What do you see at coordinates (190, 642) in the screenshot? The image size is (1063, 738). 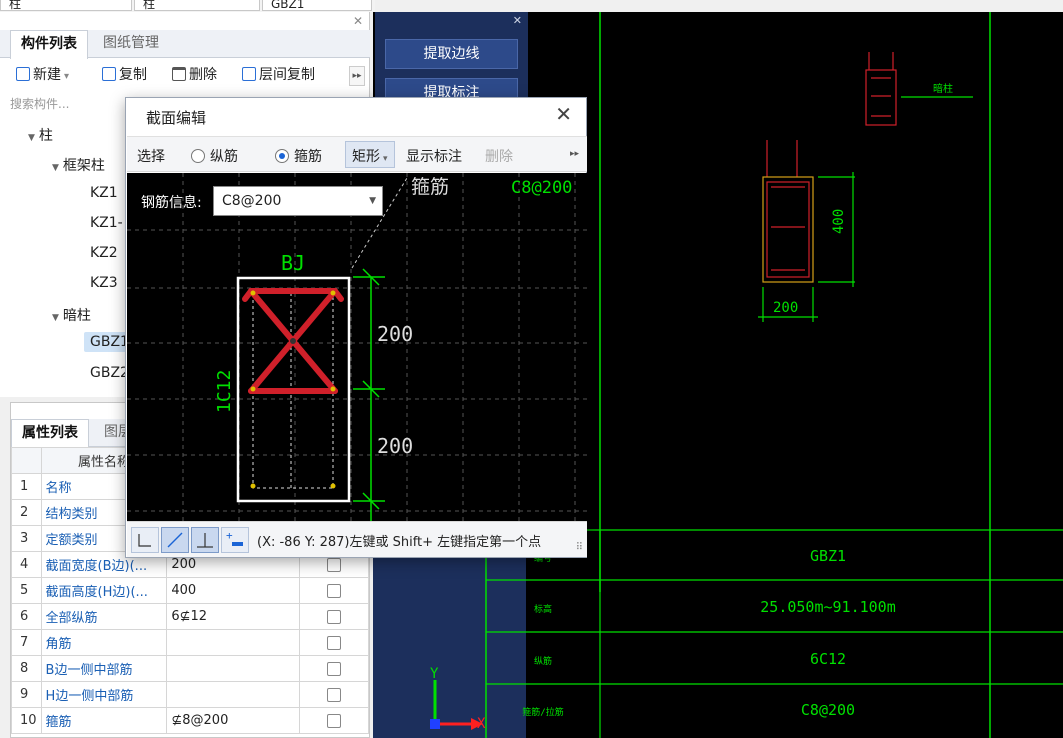 I see `table-row: 7 角筋` at bounding box center [190, 642].